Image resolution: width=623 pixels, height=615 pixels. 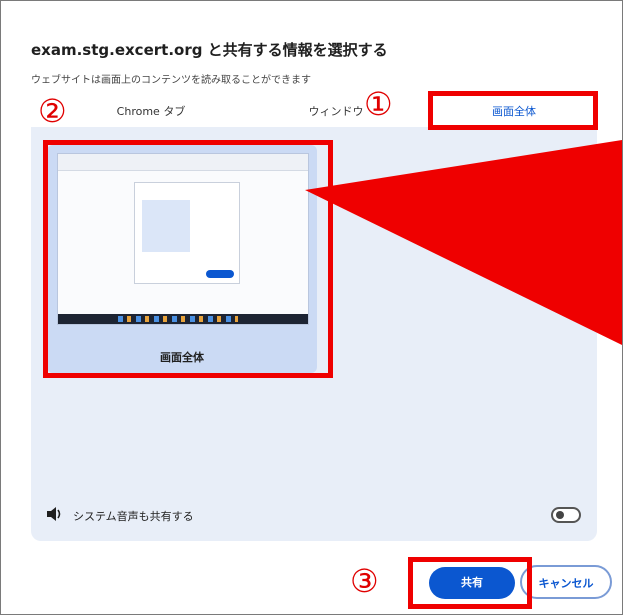 What do you see at coordinates (378, 104) in the screenshot?
I see `step-number-1: ①` at bounding box center [378, 104].